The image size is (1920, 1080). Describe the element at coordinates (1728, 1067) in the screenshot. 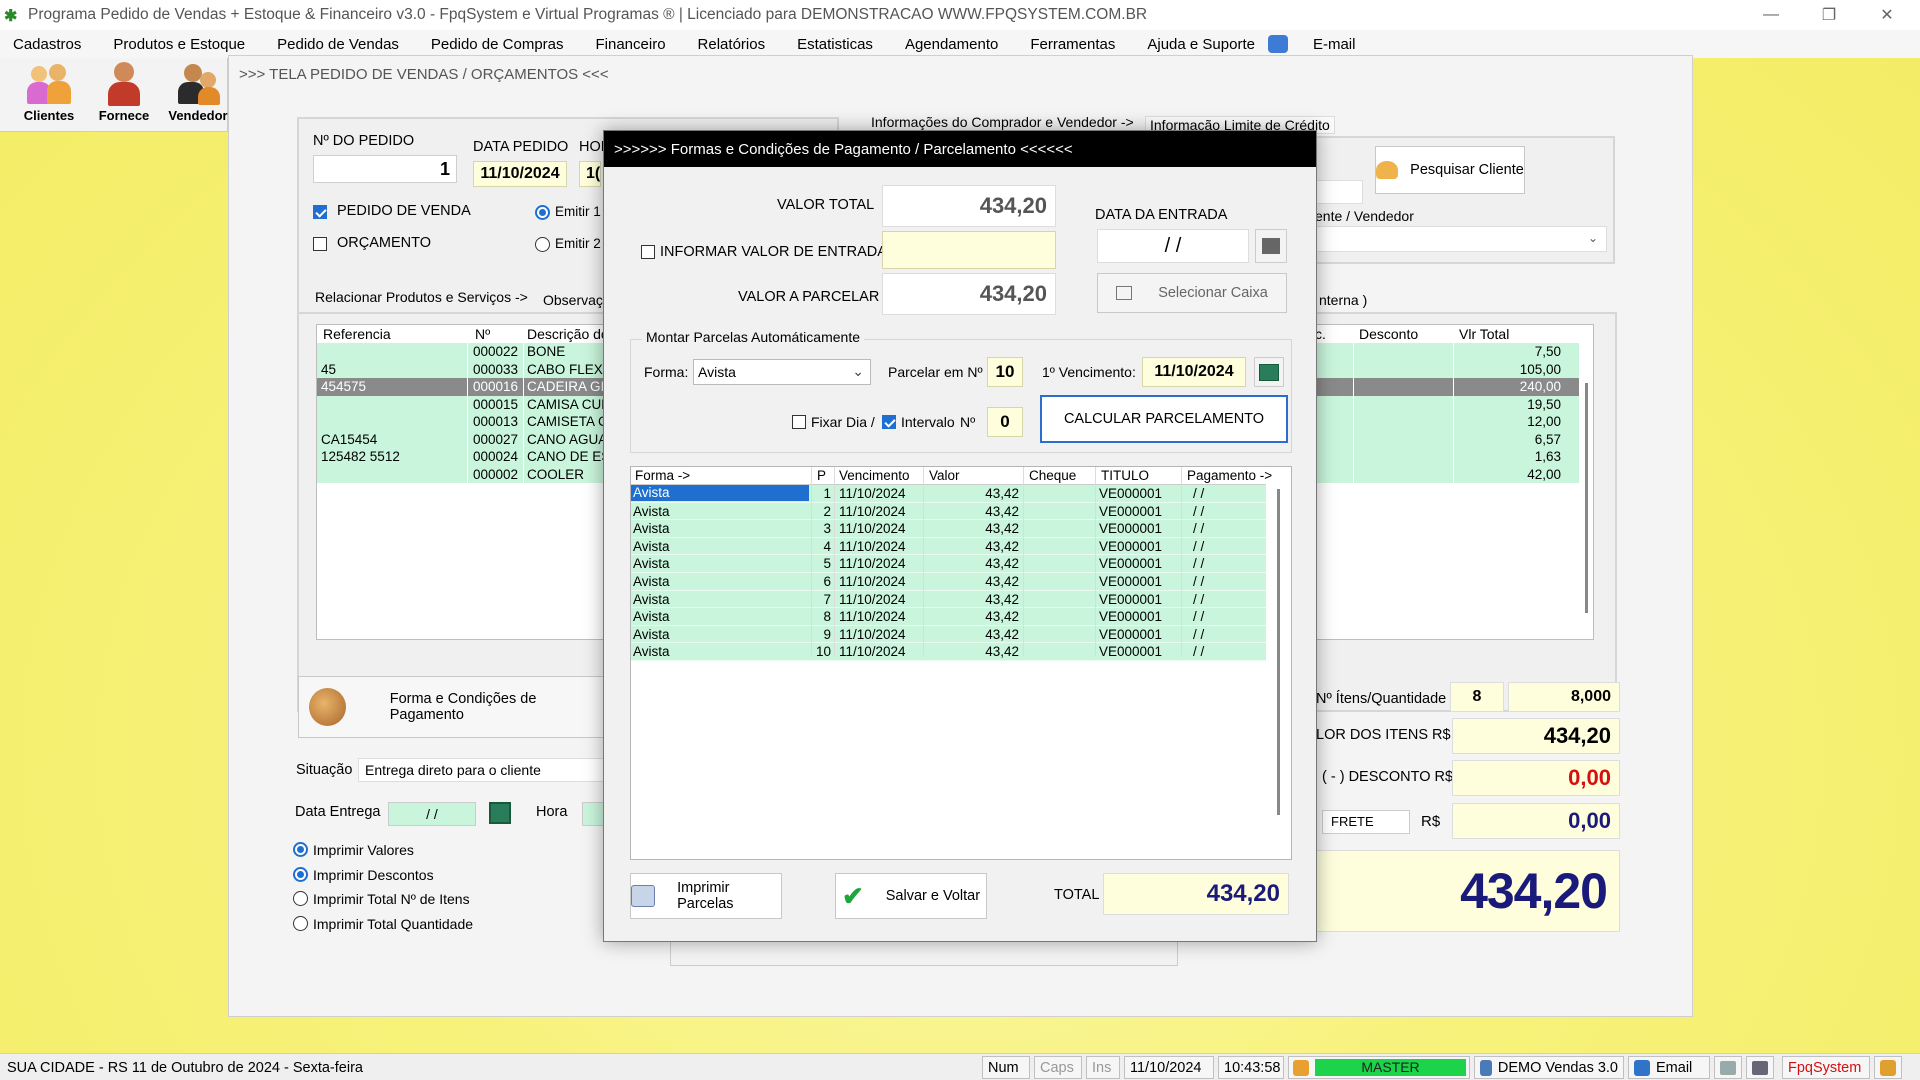

I see `print-icon` at that location.